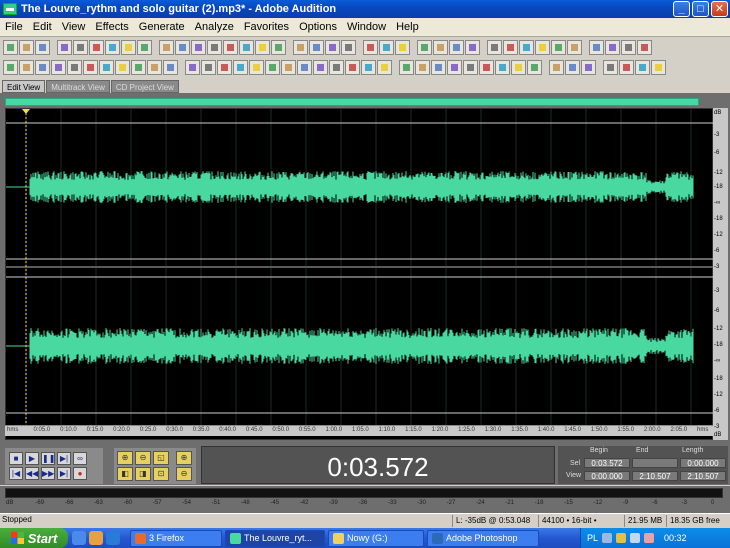 Image resolution: width=730 pixels, height=548 pixels. What do you see at coordinates (34, 538) in the screenshot?
I see `start-button: Start` at bounding box center [34, 538].